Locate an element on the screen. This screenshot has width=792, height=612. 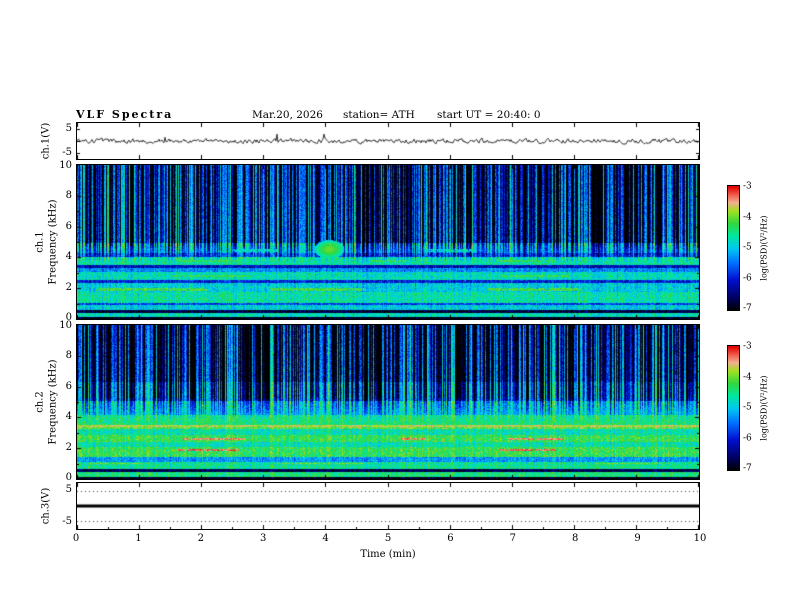
start-ut-label: start UT = 20:40: 0 is located at coordinates (489, 115).